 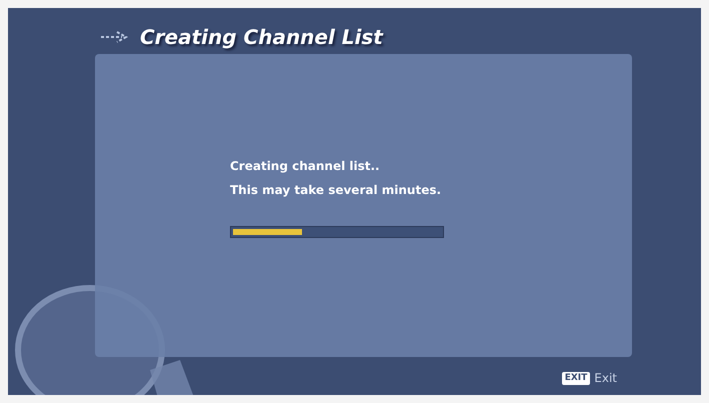 I want to click on status-message: This may take several minutes., so click(x=336, y=190).